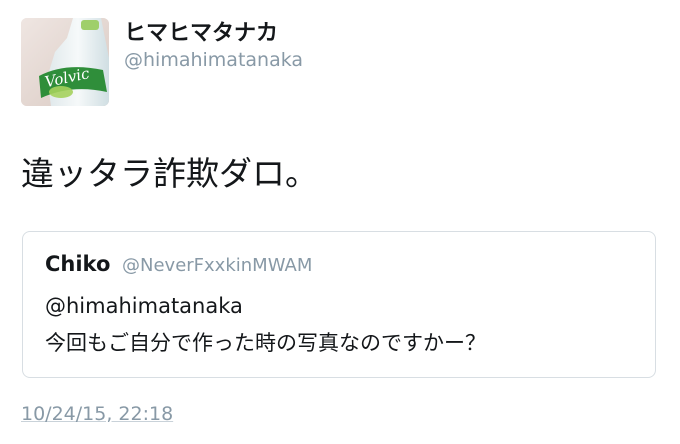 The width and height of the screenshot is (680, 444). Describe the element at coordinates (169, 173) in the screenshot. I see `tweet-text: 違ッタラ詐欺ダロ。` at that location.